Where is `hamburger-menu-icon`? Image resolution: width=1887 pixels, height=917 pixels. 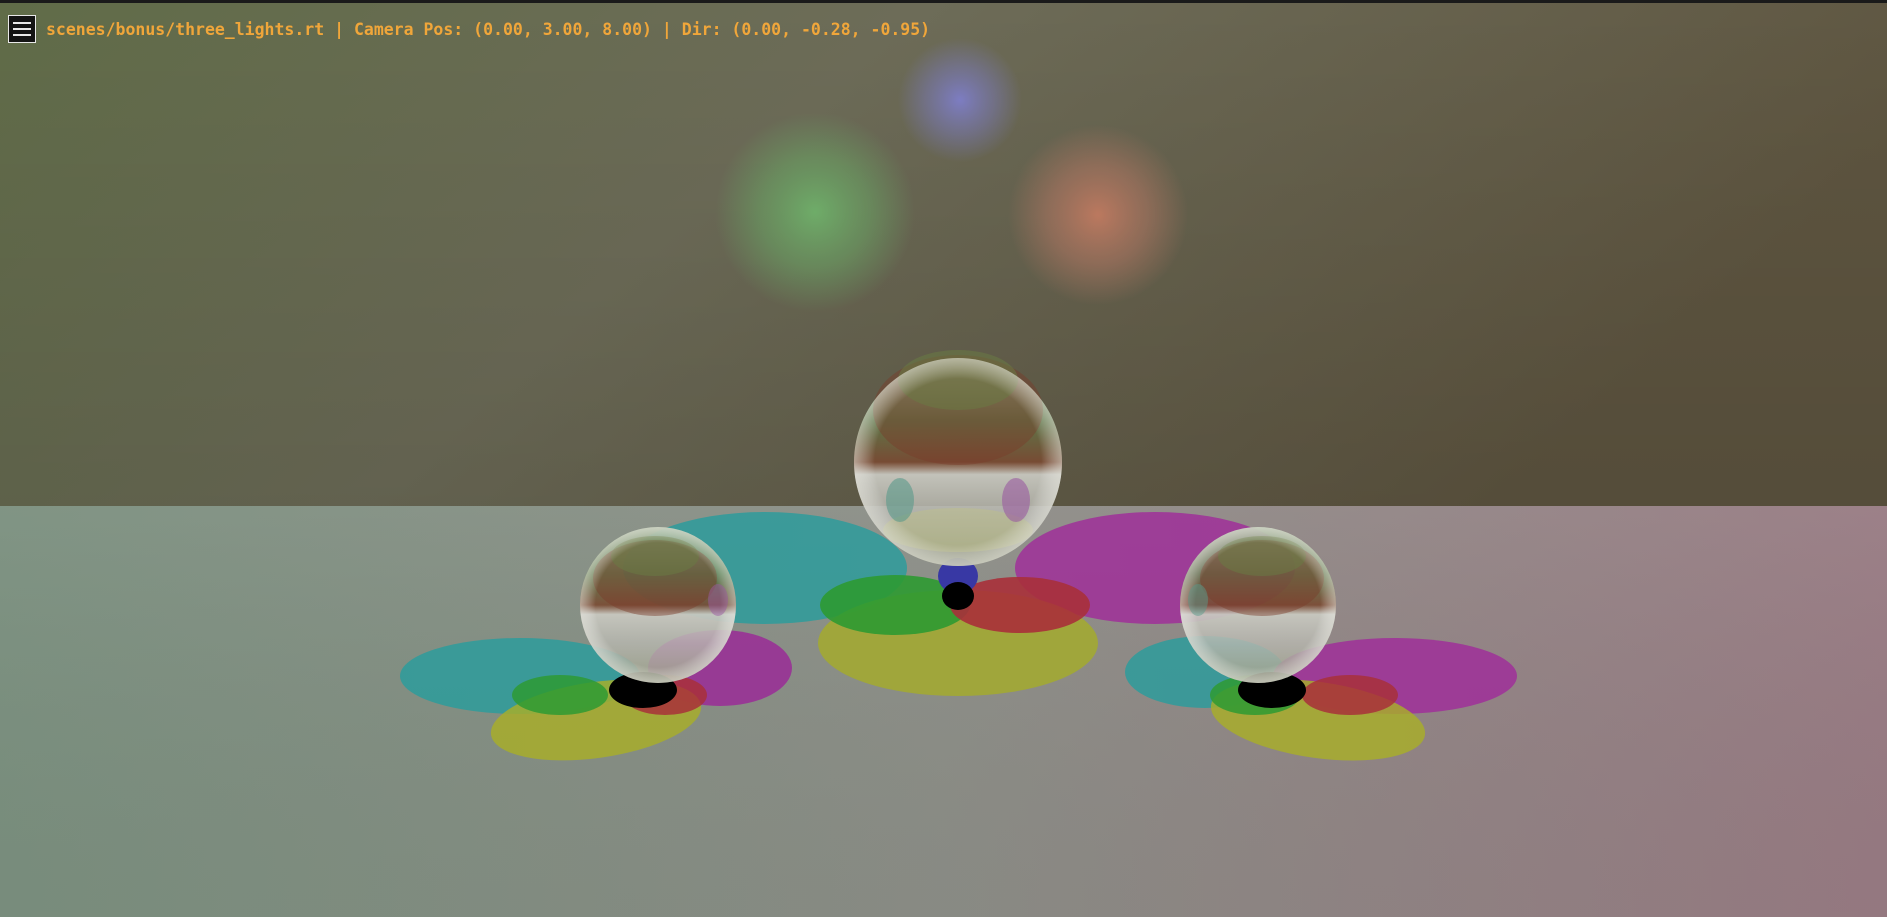
hamburger-menu-icon is located at coordinates (22, 29).